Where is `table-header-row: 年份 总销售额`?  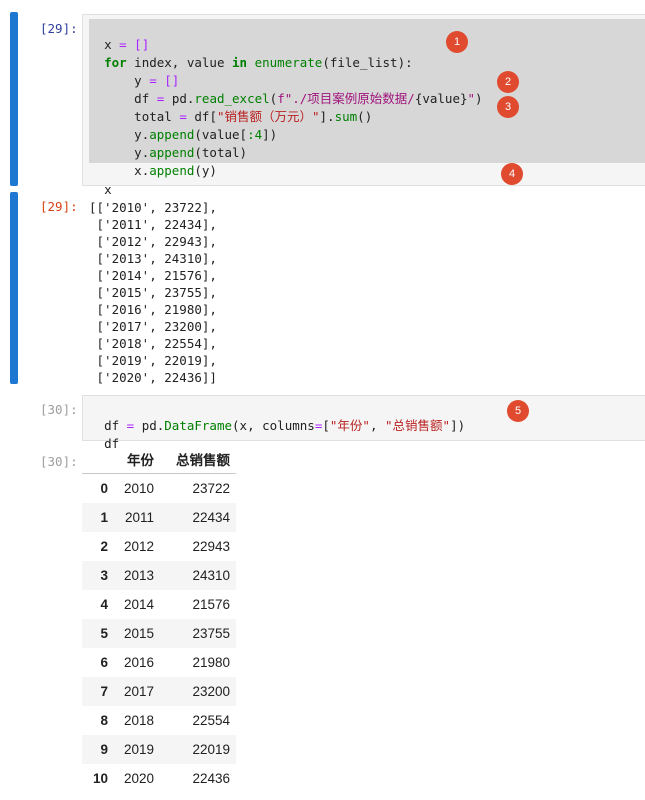
table-header-row: 年份 总销售额 is located at coordinates (159, 459).